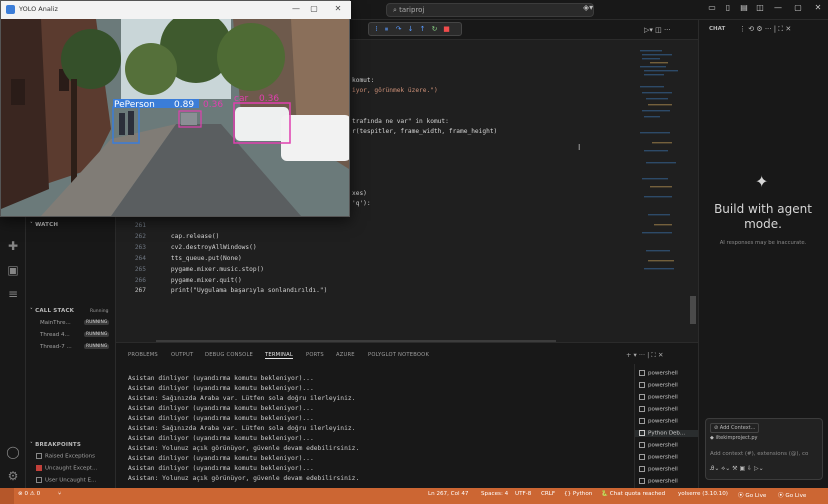  What do you see at coordinates (818, 7) in the screenshot?
I see `close-button: ✕` at bounding box center [818, 7].